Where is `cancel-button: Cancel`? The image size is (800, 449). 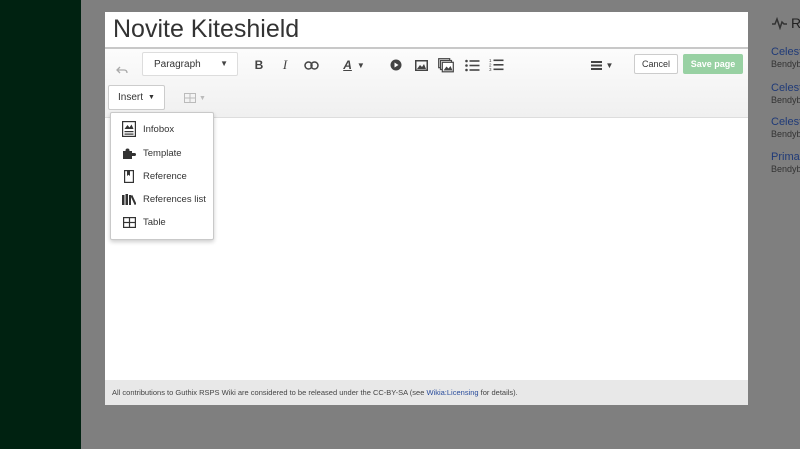
cancel-button: Cancel is located at coordinates (656, 64).